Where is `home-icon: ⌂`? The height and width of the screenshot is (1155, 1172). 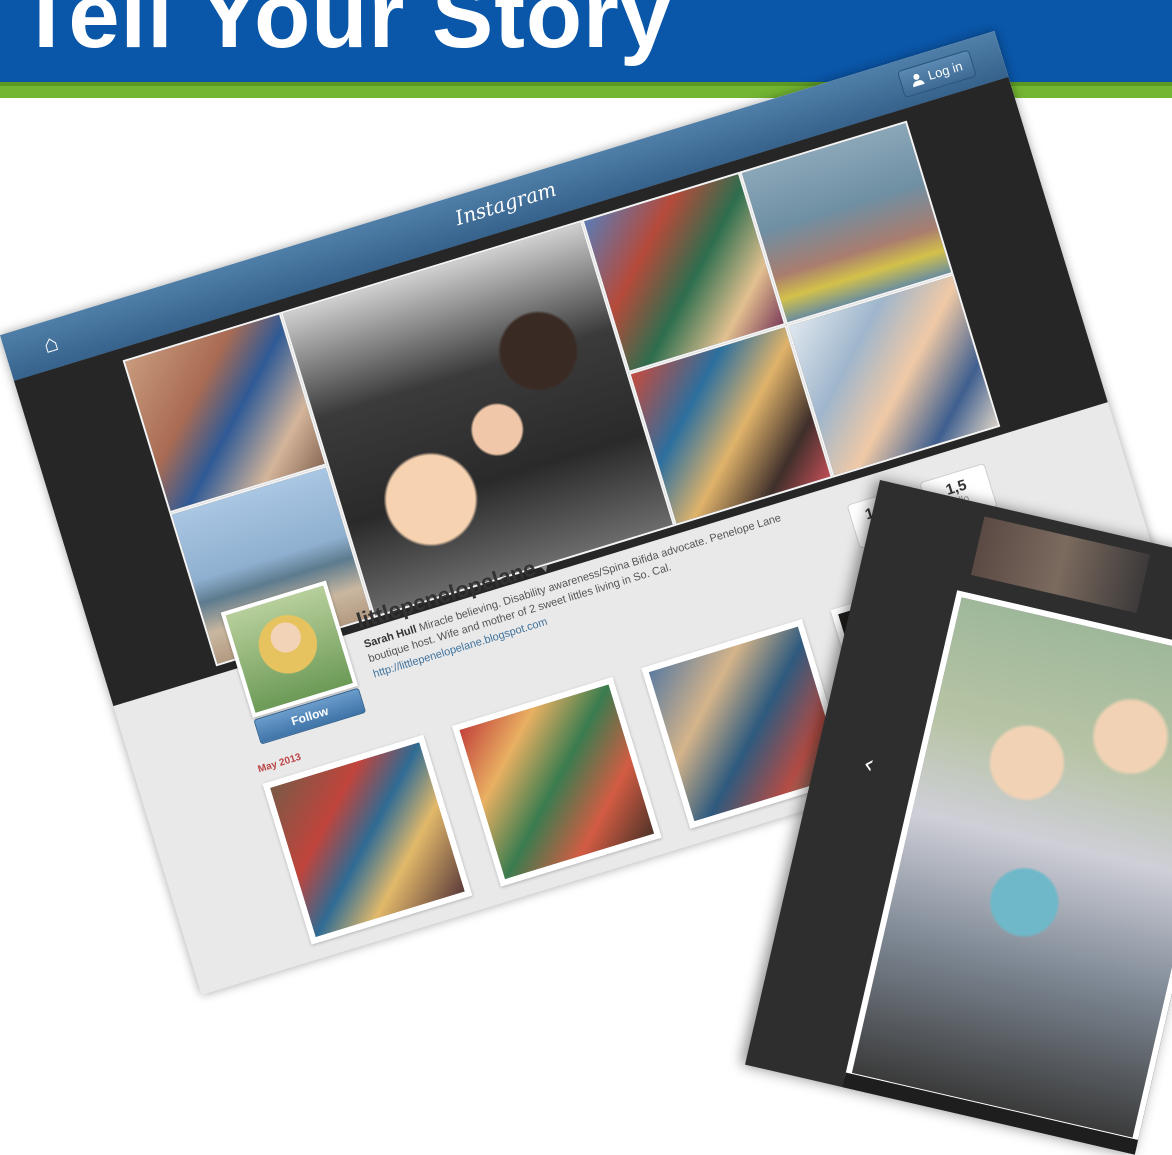 home-icon: ⌂ is located at coordinates (50, 344).